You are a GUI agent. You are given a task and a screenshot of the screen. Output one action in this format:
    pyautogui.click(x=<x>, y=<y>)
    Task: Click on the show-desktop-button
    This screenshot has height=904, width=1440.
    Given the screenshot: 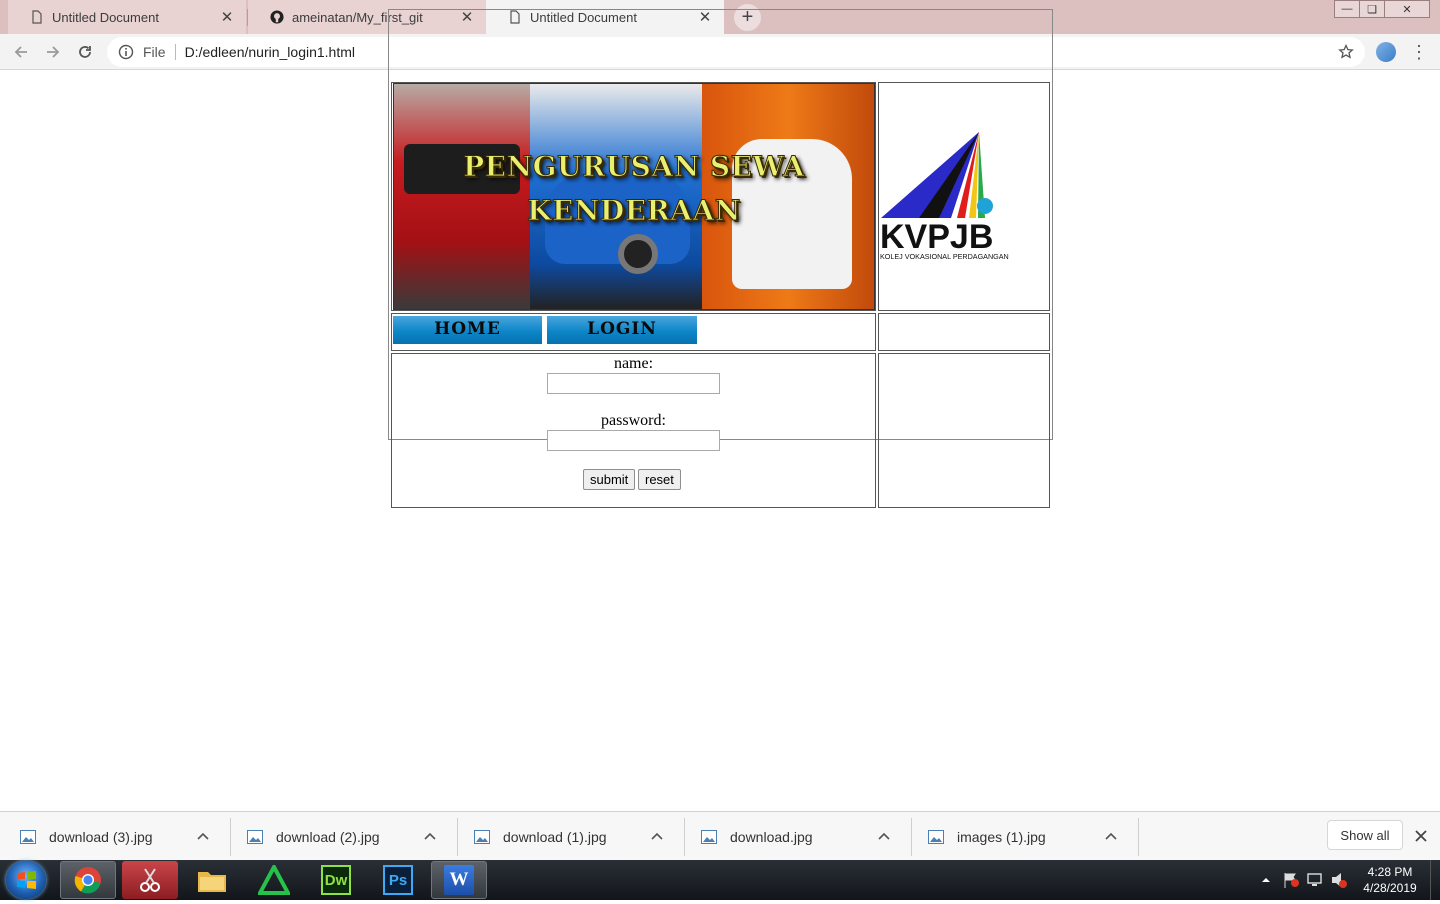 What is the action you would take?
    pyautogui.click(x=1435, y=880)
    